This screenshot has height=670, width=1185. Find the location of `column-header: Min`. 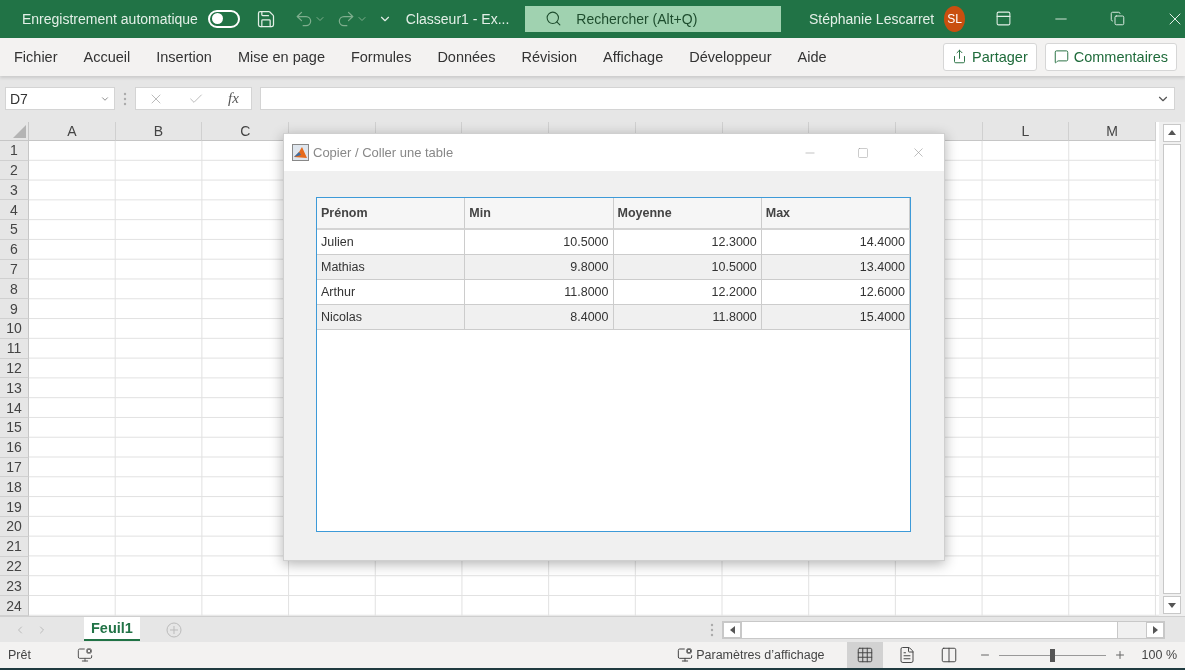

column-header: Min is located at coordinates (539, 214).